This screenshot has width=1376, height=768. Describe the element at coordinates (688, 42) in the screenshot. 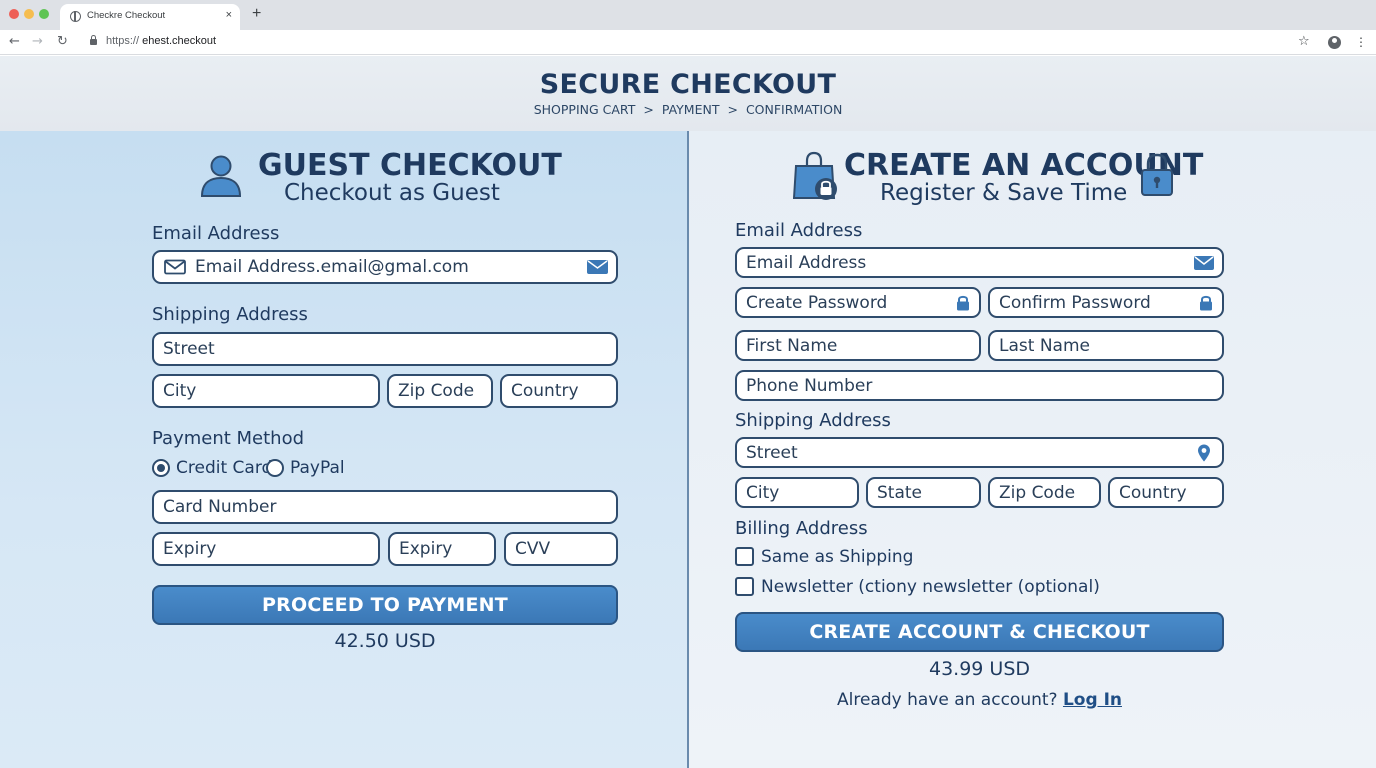

I see `browser-toolbar: ← → ↻ https:// ehest.checkout ☆ ⋮` at that location.